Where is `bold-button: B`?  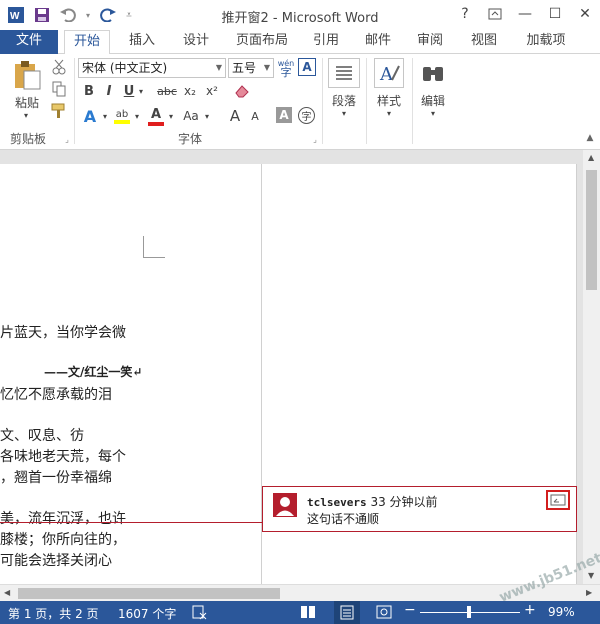
bold-button: B is located at coordinates (89, 91).